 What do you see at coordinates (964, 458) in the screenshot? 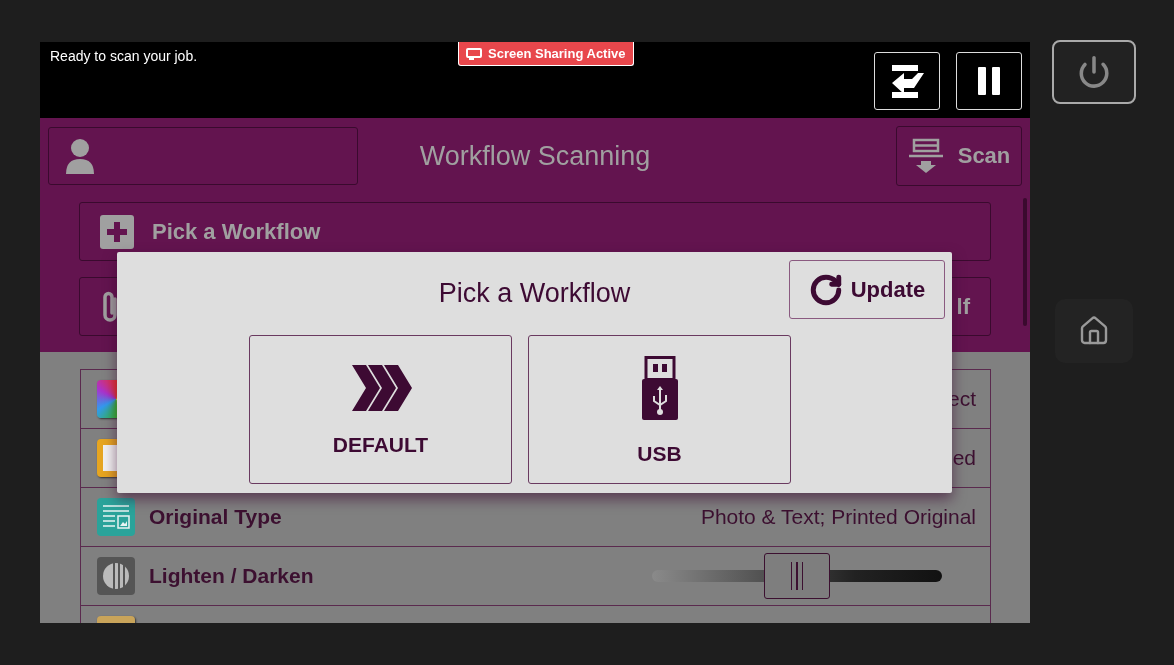
I see `setting-value: ed` at bounding box center [964, 458].